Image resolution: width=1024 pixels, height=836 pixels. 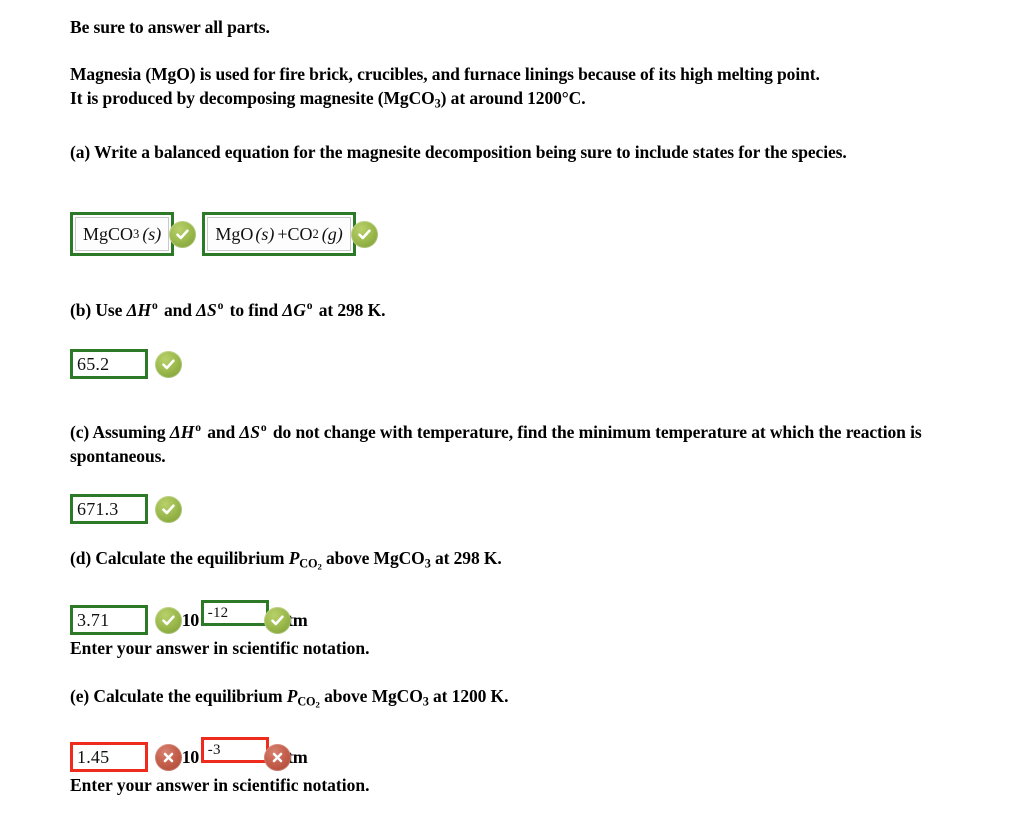 I want to click on part-c-text-1: Assuming, so click(x=129, y=432).